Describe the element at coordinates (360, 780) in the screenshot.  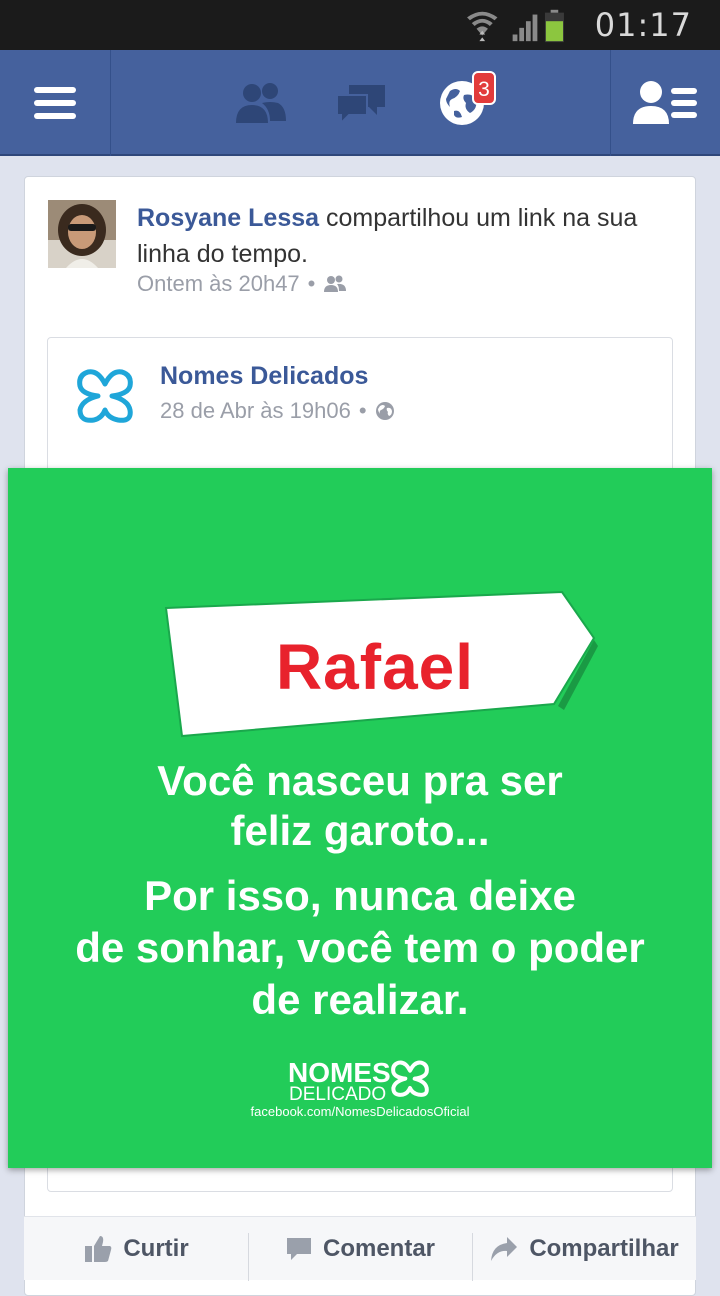
I see `image-line-1: Você nasceu pra ser` at that location.